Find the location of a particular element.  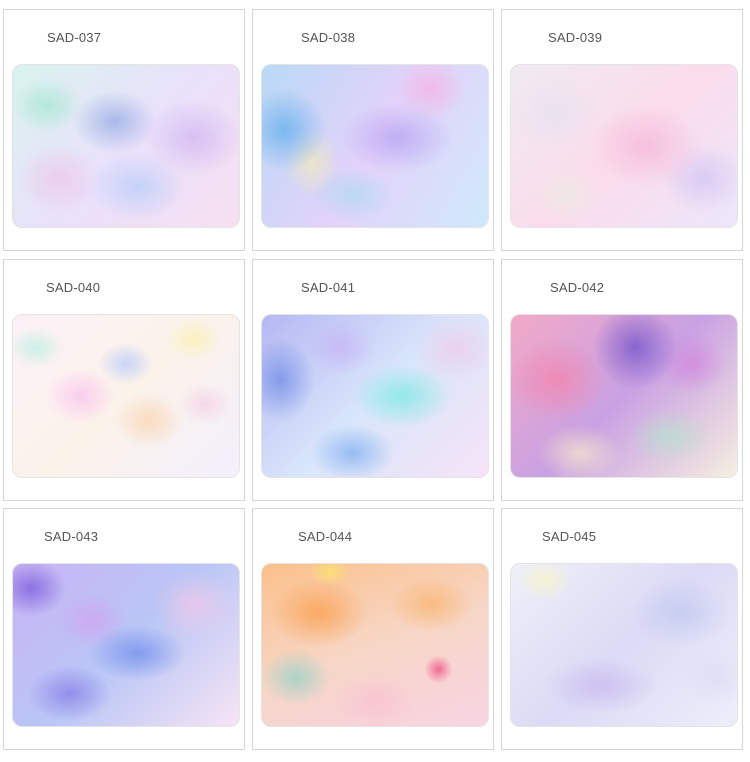

product-card-sad-042: SAD-042 is located at coordinates (622, 380).